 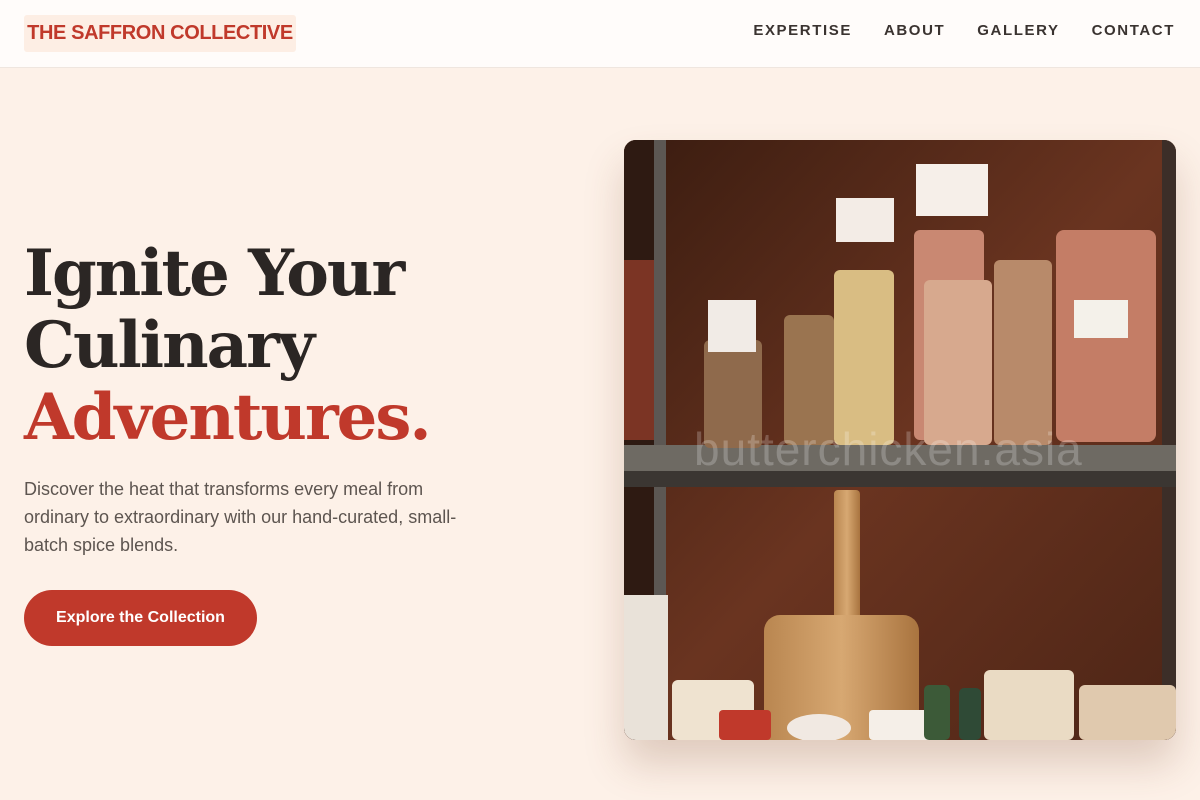 What do you see at coordinates (1018, 30) in the screenshot?
I see `nav-link-gallery: GALLERY` at bounding box center [1018, 30].